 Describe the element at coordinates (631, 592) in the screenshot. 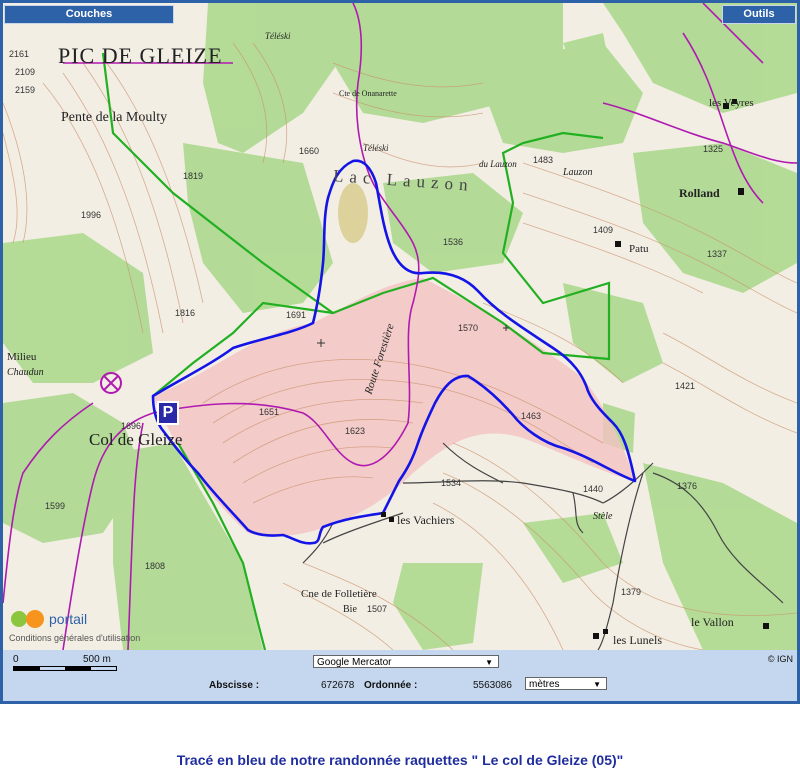

I see `altitude-1379: 1379` at that location.